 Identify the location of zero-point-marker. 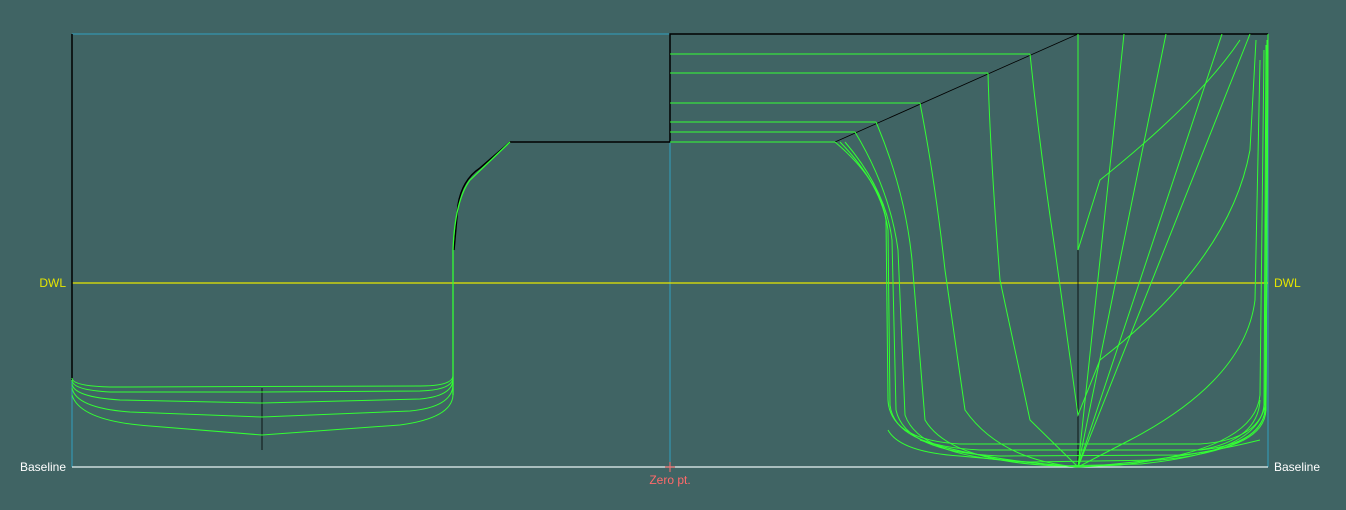
(670, 467).